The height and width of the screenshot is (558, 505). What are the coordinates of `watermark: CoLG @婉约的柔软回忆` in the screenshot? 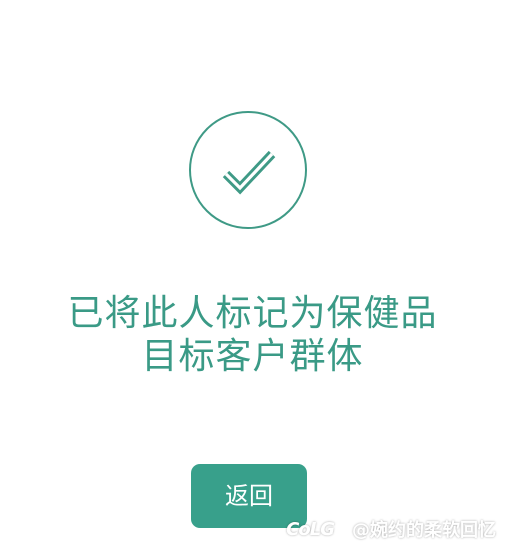 It's located at (391, 529).